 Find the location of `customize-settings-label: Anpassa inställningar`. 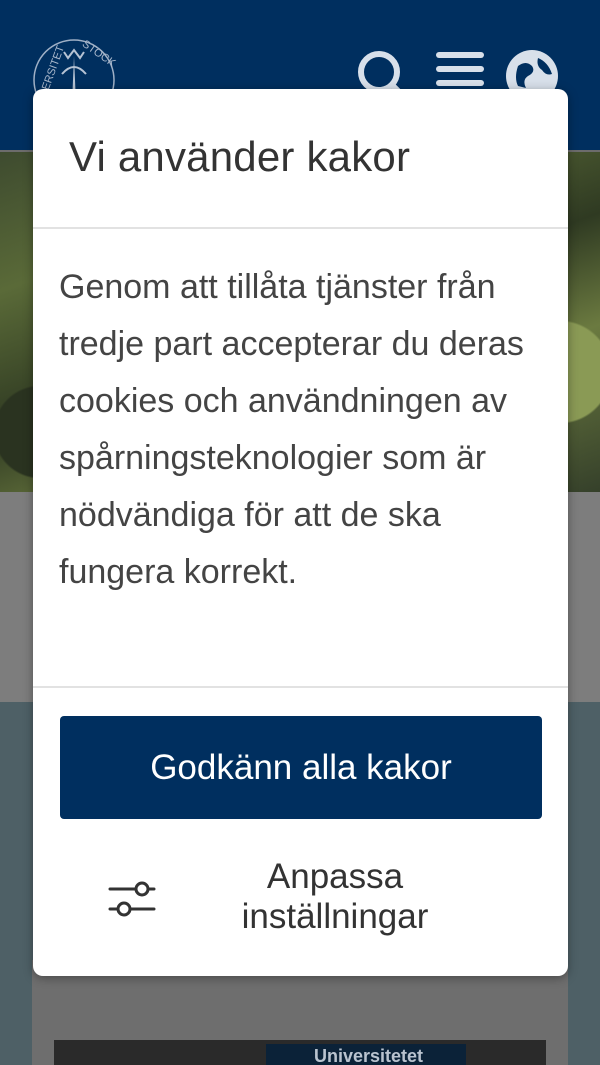

customize-settings-label: Anpassa inställningar is located at coordinates (335, 896).